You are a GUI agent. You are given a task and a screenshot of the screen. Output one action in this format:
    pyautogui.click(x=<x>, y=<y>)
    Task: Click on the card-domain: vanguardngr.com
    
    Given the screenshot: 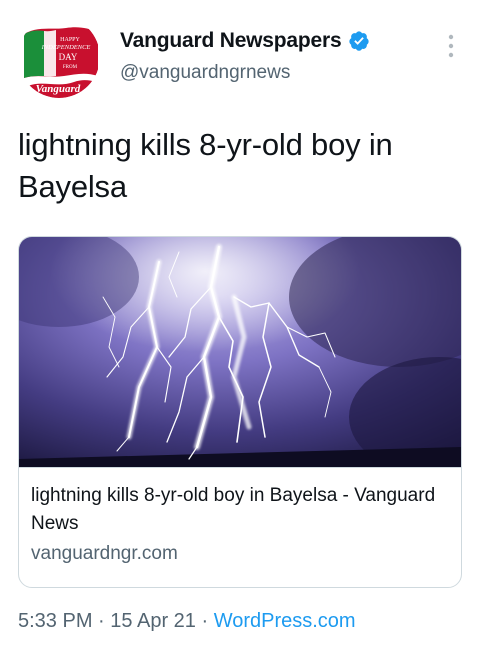 What is the action you would take?
    pyautogui.click(x=104, y=553)
    